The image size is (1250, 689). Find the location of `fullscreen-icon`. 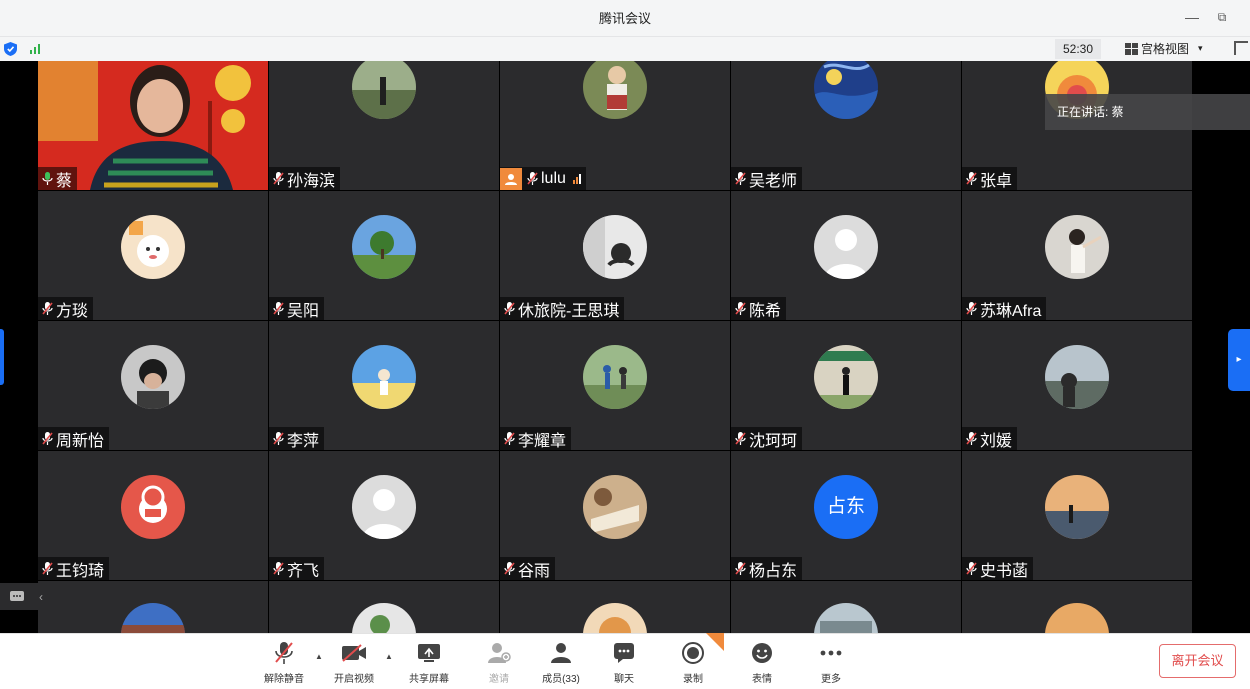

fullscreen-icon is located at coordinates (1241, 48).